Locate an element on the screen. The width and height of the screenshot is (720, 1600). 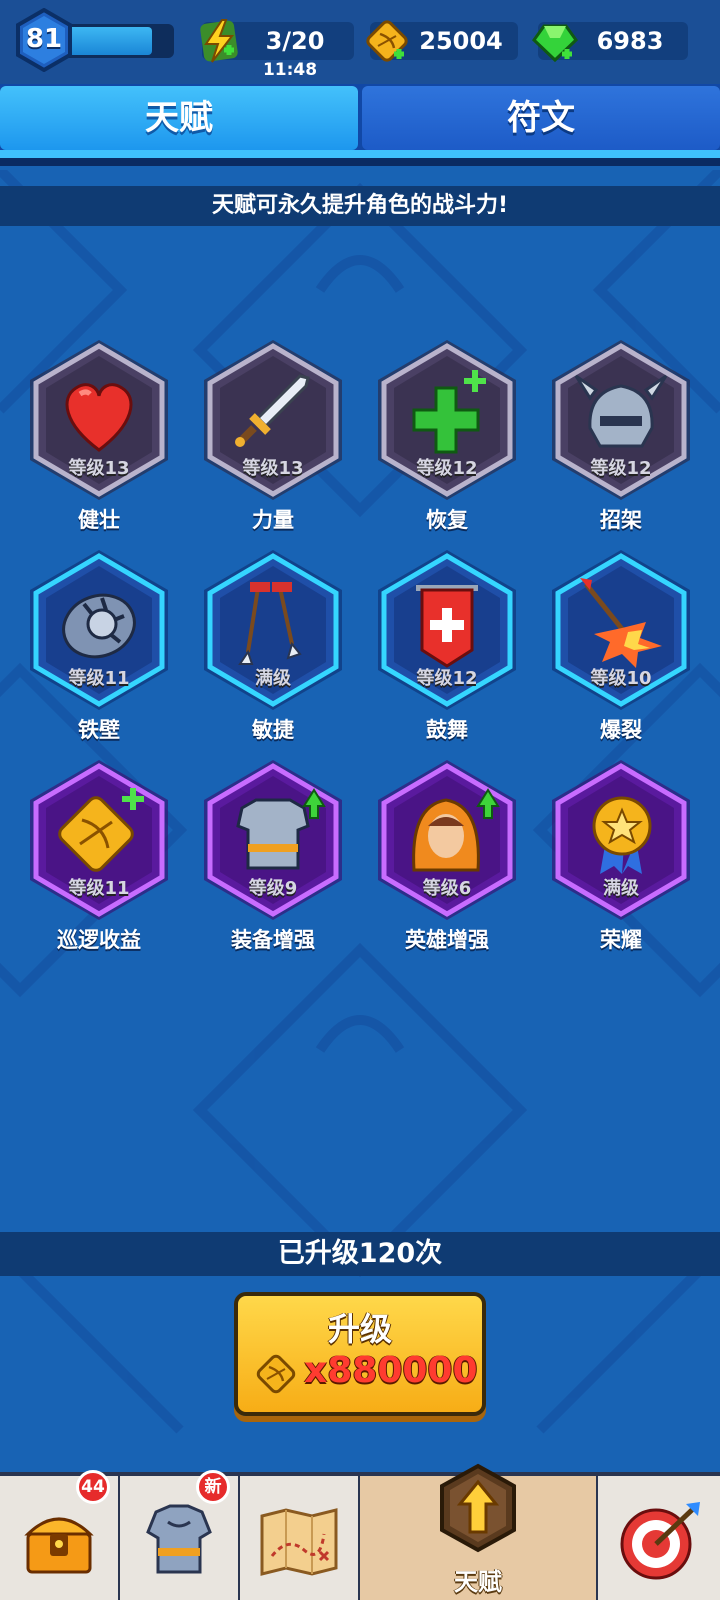
green-gem-icon is located at coordinates (555, 43).